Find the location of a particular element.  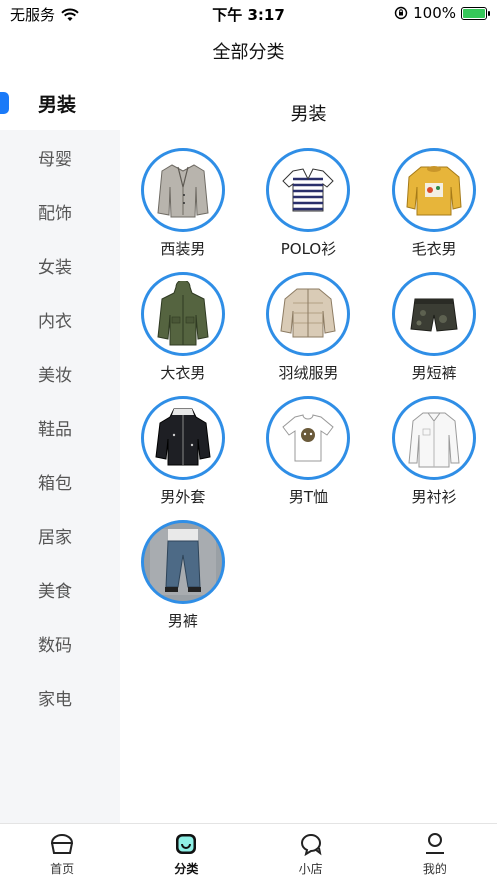

subcategory-outerwear: 男外套 is located at coordinates (183, 452).